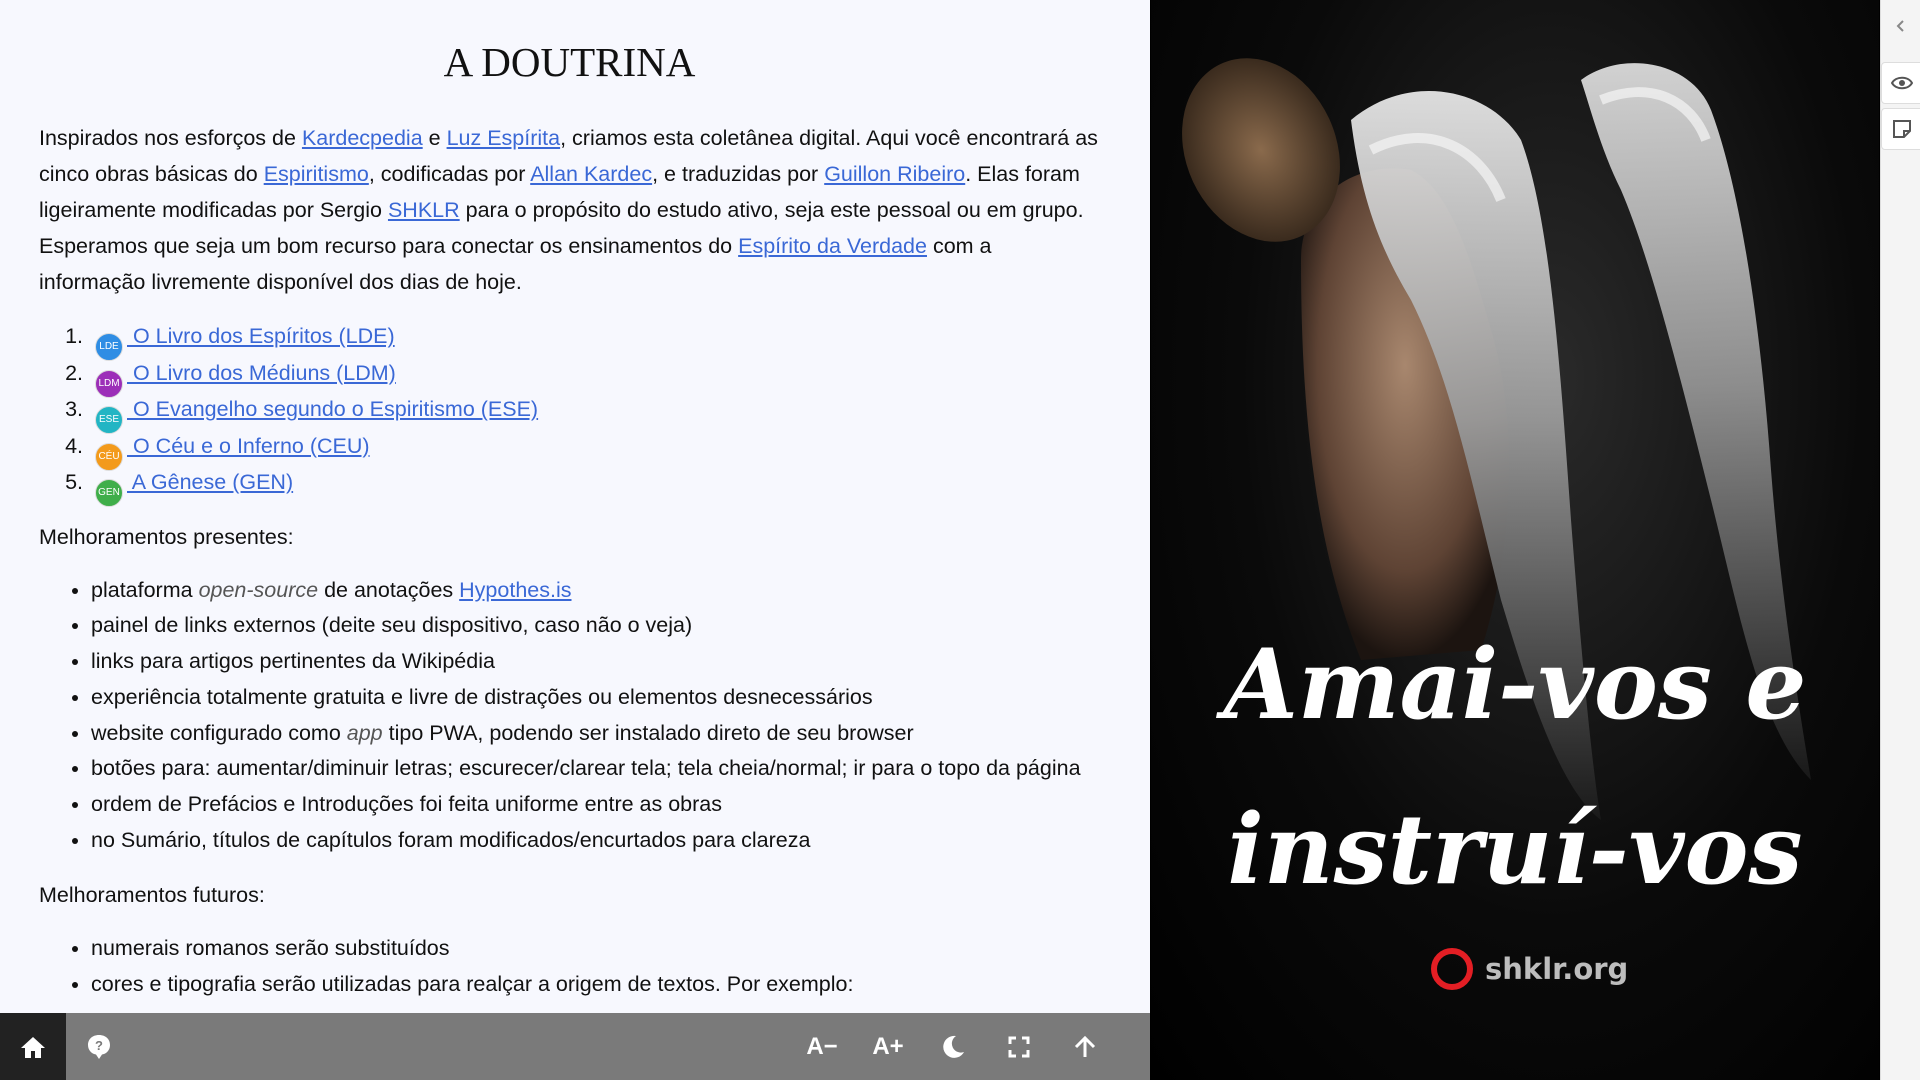  I want to click on book-item-gen: GEN A Gênese (GEN), so click(594, 485).